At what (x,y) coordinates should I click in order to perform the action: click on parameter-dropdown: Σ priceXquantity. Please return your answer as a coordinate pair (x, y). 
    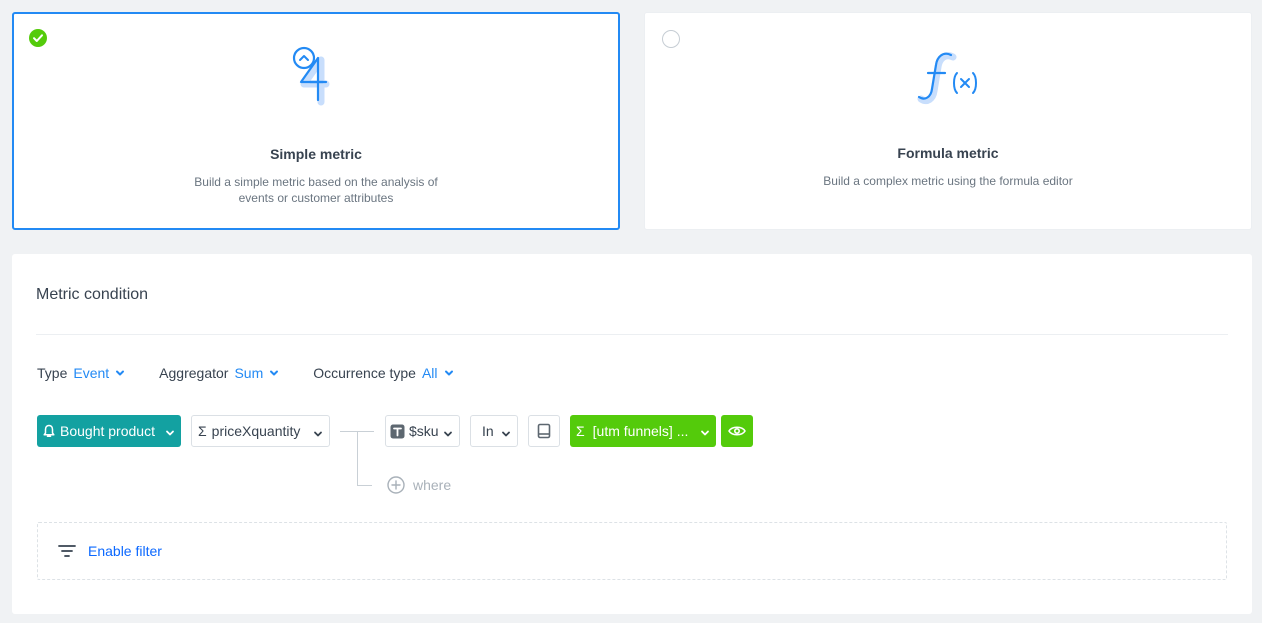
    Looking at the image, I should click on (260, 431).